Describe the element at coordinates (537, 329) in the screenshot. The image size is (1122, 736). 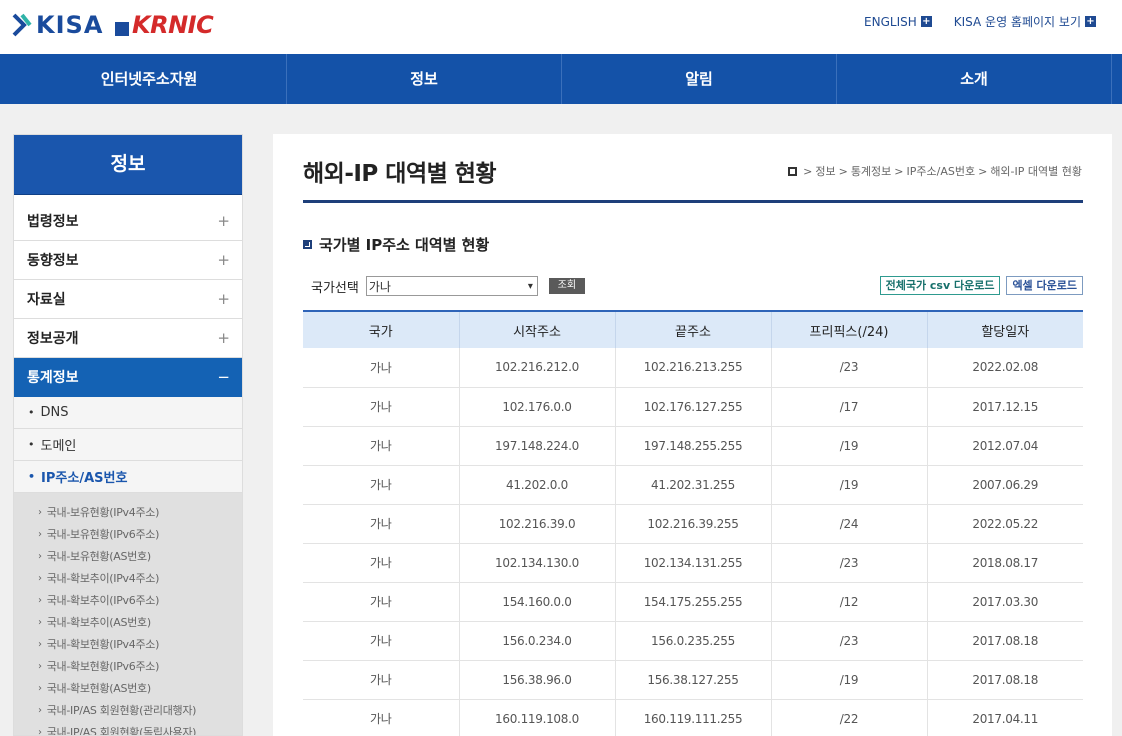
I see `column-header: 시작주소` at that location.